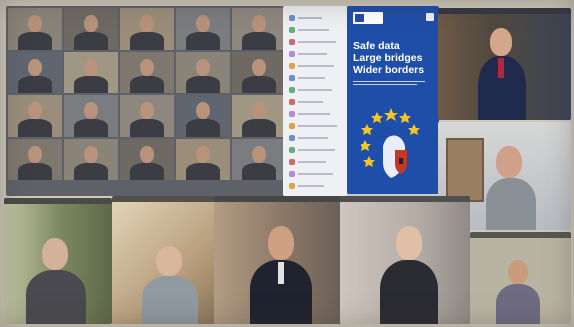  I want to click on poster-subtext, so click(392, 83).